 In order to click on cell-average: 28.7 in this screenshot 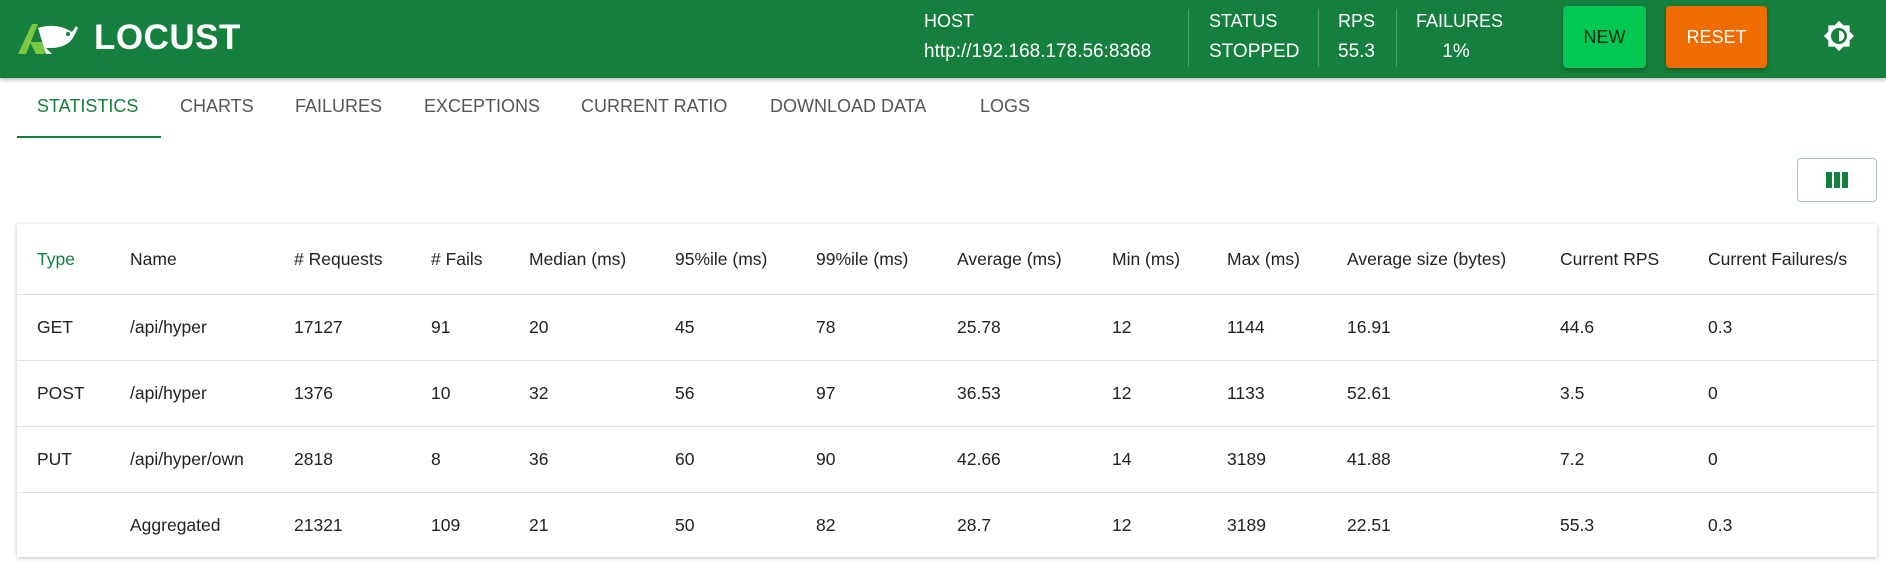, I will do `click(974, 525)`.